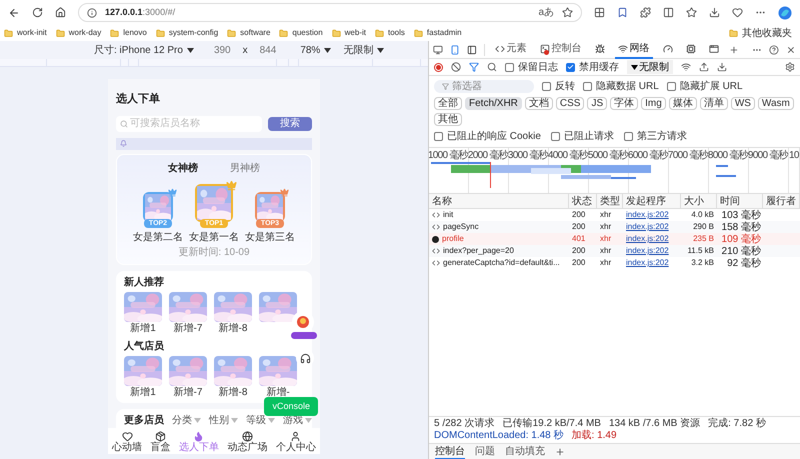  Describe the element at coordinates (438, 49) in the screenshot. I see `inspect-icon` at that location.